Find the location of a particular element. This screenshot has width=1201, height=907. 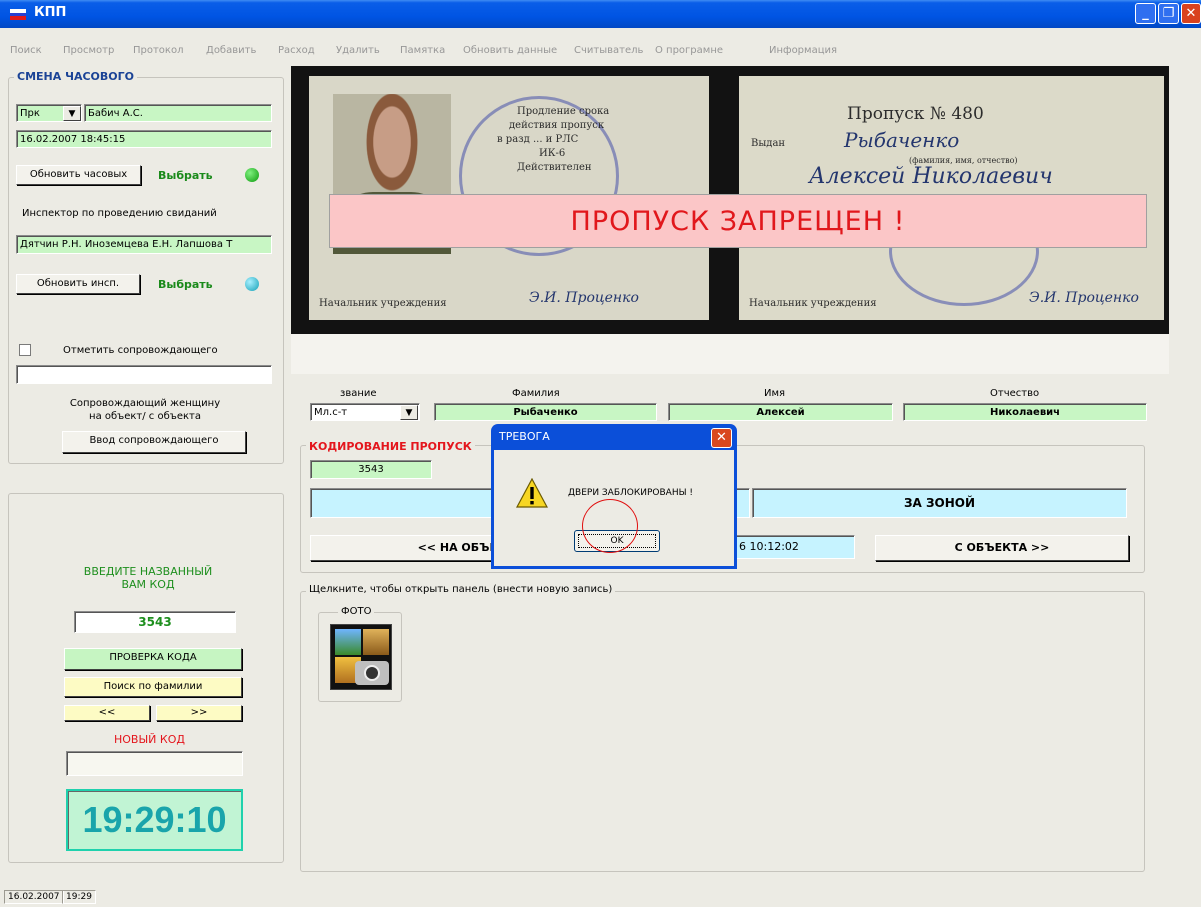

handwritten-surname: Рыбаченко is located at coordinates (902, 140).